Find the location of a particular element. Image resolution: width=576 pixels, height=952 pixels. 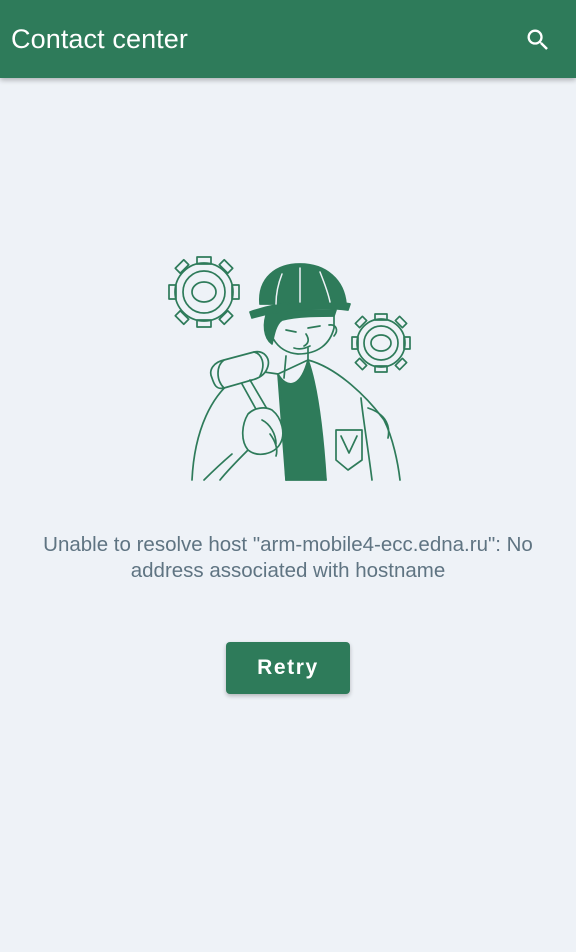

app-bar: Contact center is located at coordinates (288, 39).